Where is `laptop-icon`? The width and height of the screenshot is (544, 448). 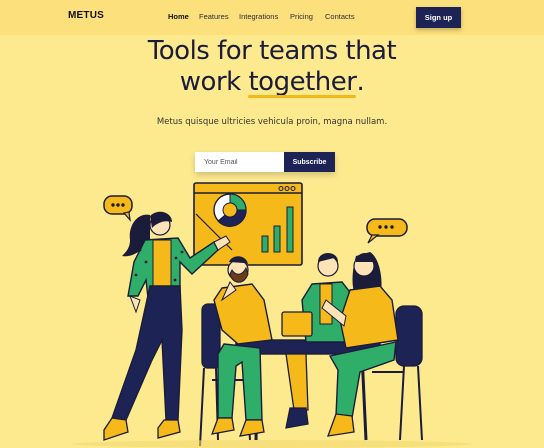
laptop-icon is located at coordinates (297, 324).